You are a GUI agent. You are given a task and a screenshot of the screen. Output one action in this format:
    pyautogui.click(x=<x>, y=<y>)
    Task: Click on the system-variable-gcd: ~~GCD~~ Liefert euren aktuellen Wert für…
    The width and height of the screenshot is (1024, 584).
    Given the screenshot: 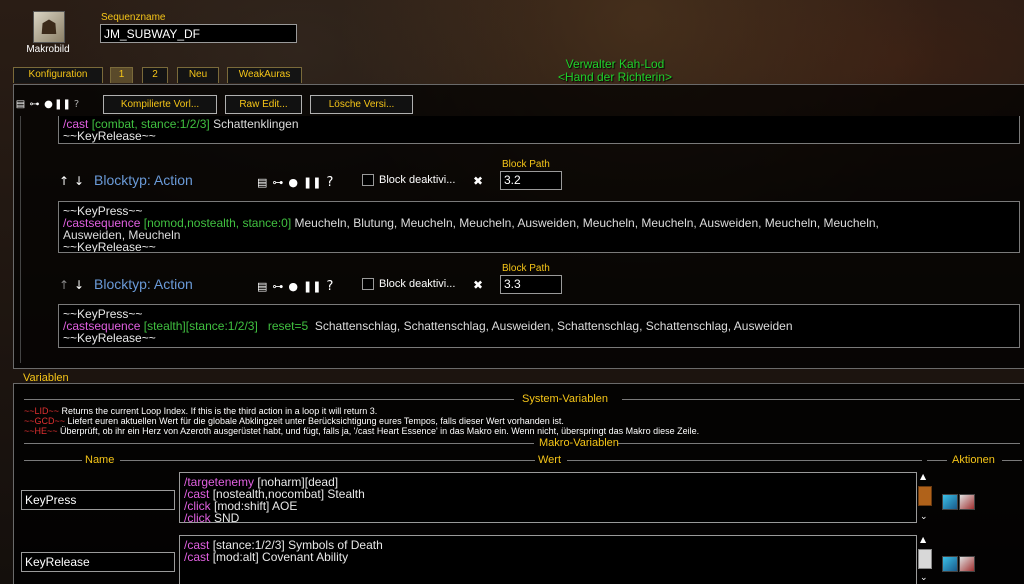 What is the action you would take?
    pyautogui.click(x=294, y=421)
    